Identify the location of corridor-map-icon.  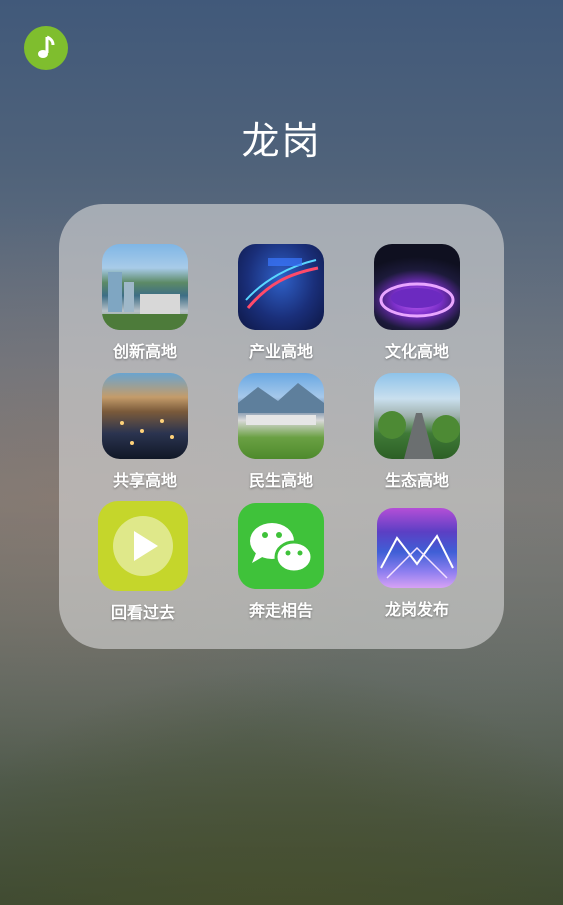
(281, 287).